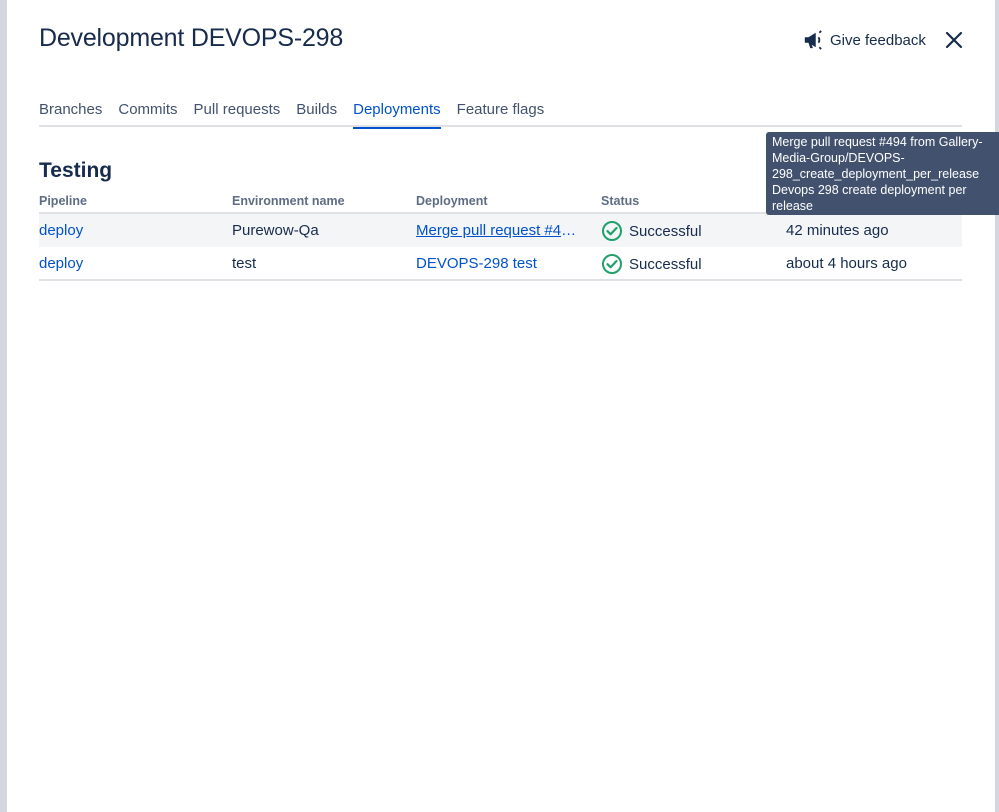 Image resolution: width=999 pixels, height=812 pixels. I want to click on tab-branches: Branches, so click(70, 113).